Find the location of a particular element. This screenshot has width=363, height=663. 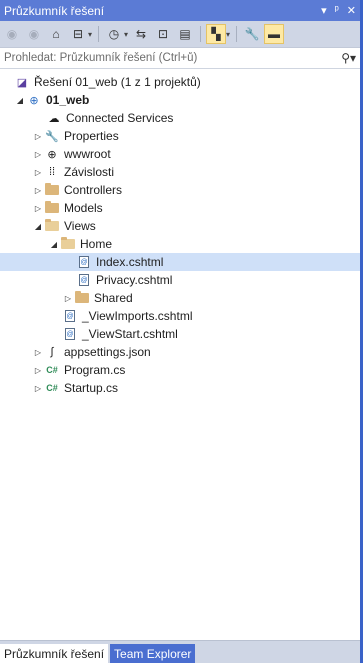

preview-icon: ▚ is located at coordinates (216, 34).